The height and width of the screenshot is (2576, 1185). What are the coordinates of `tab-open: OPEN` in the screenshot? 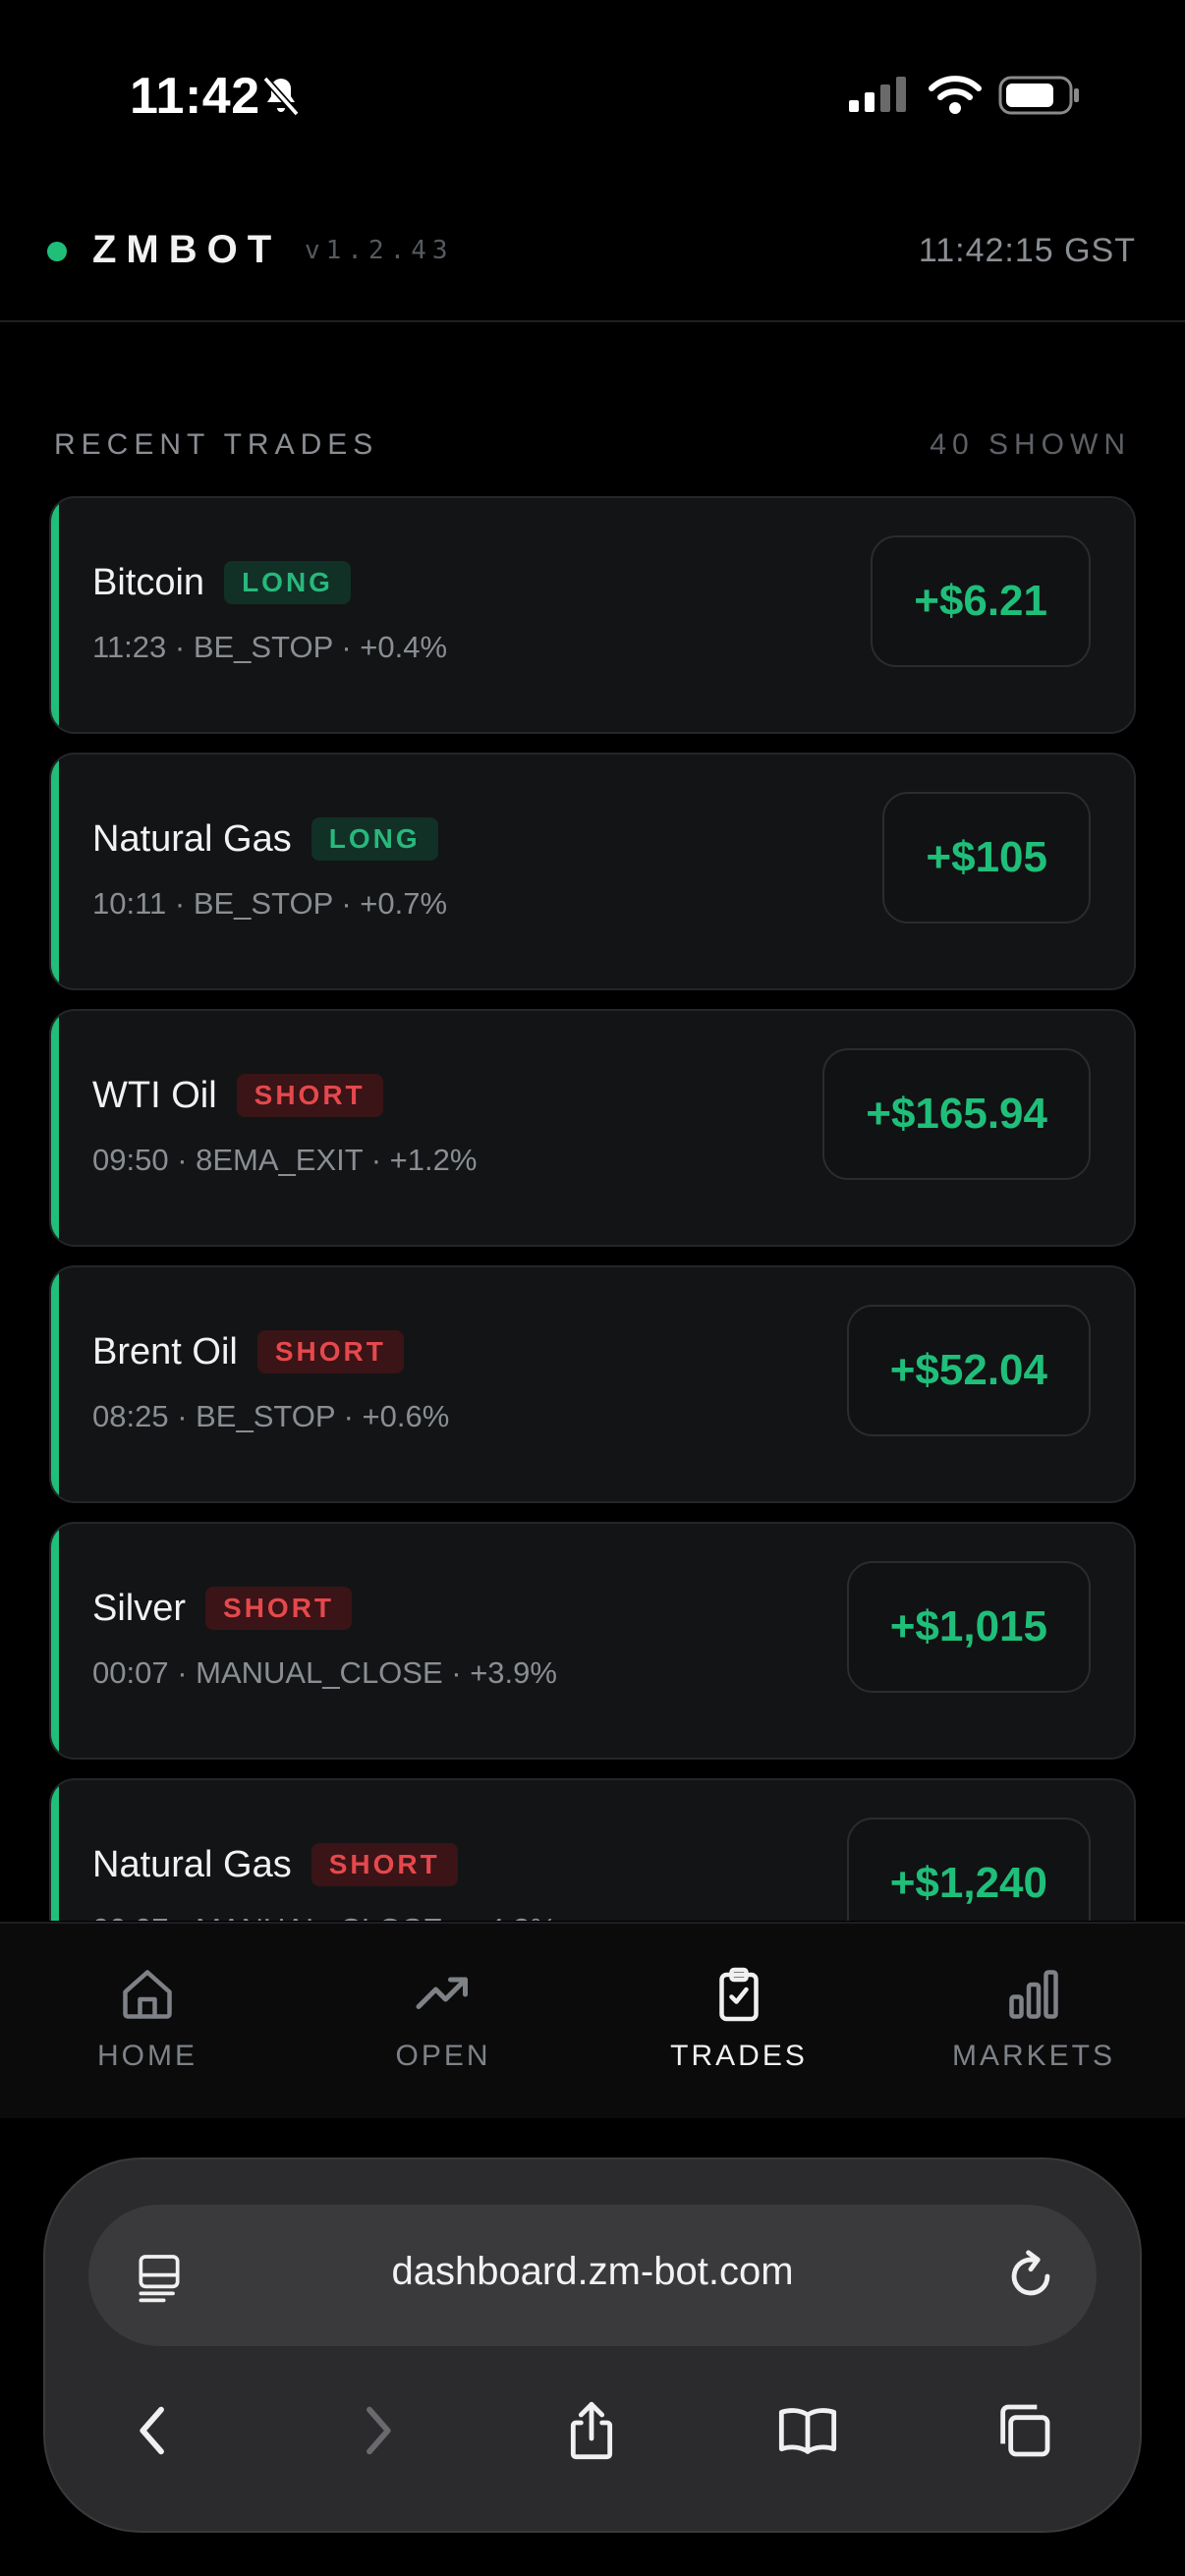 It's located at (443, 2019).